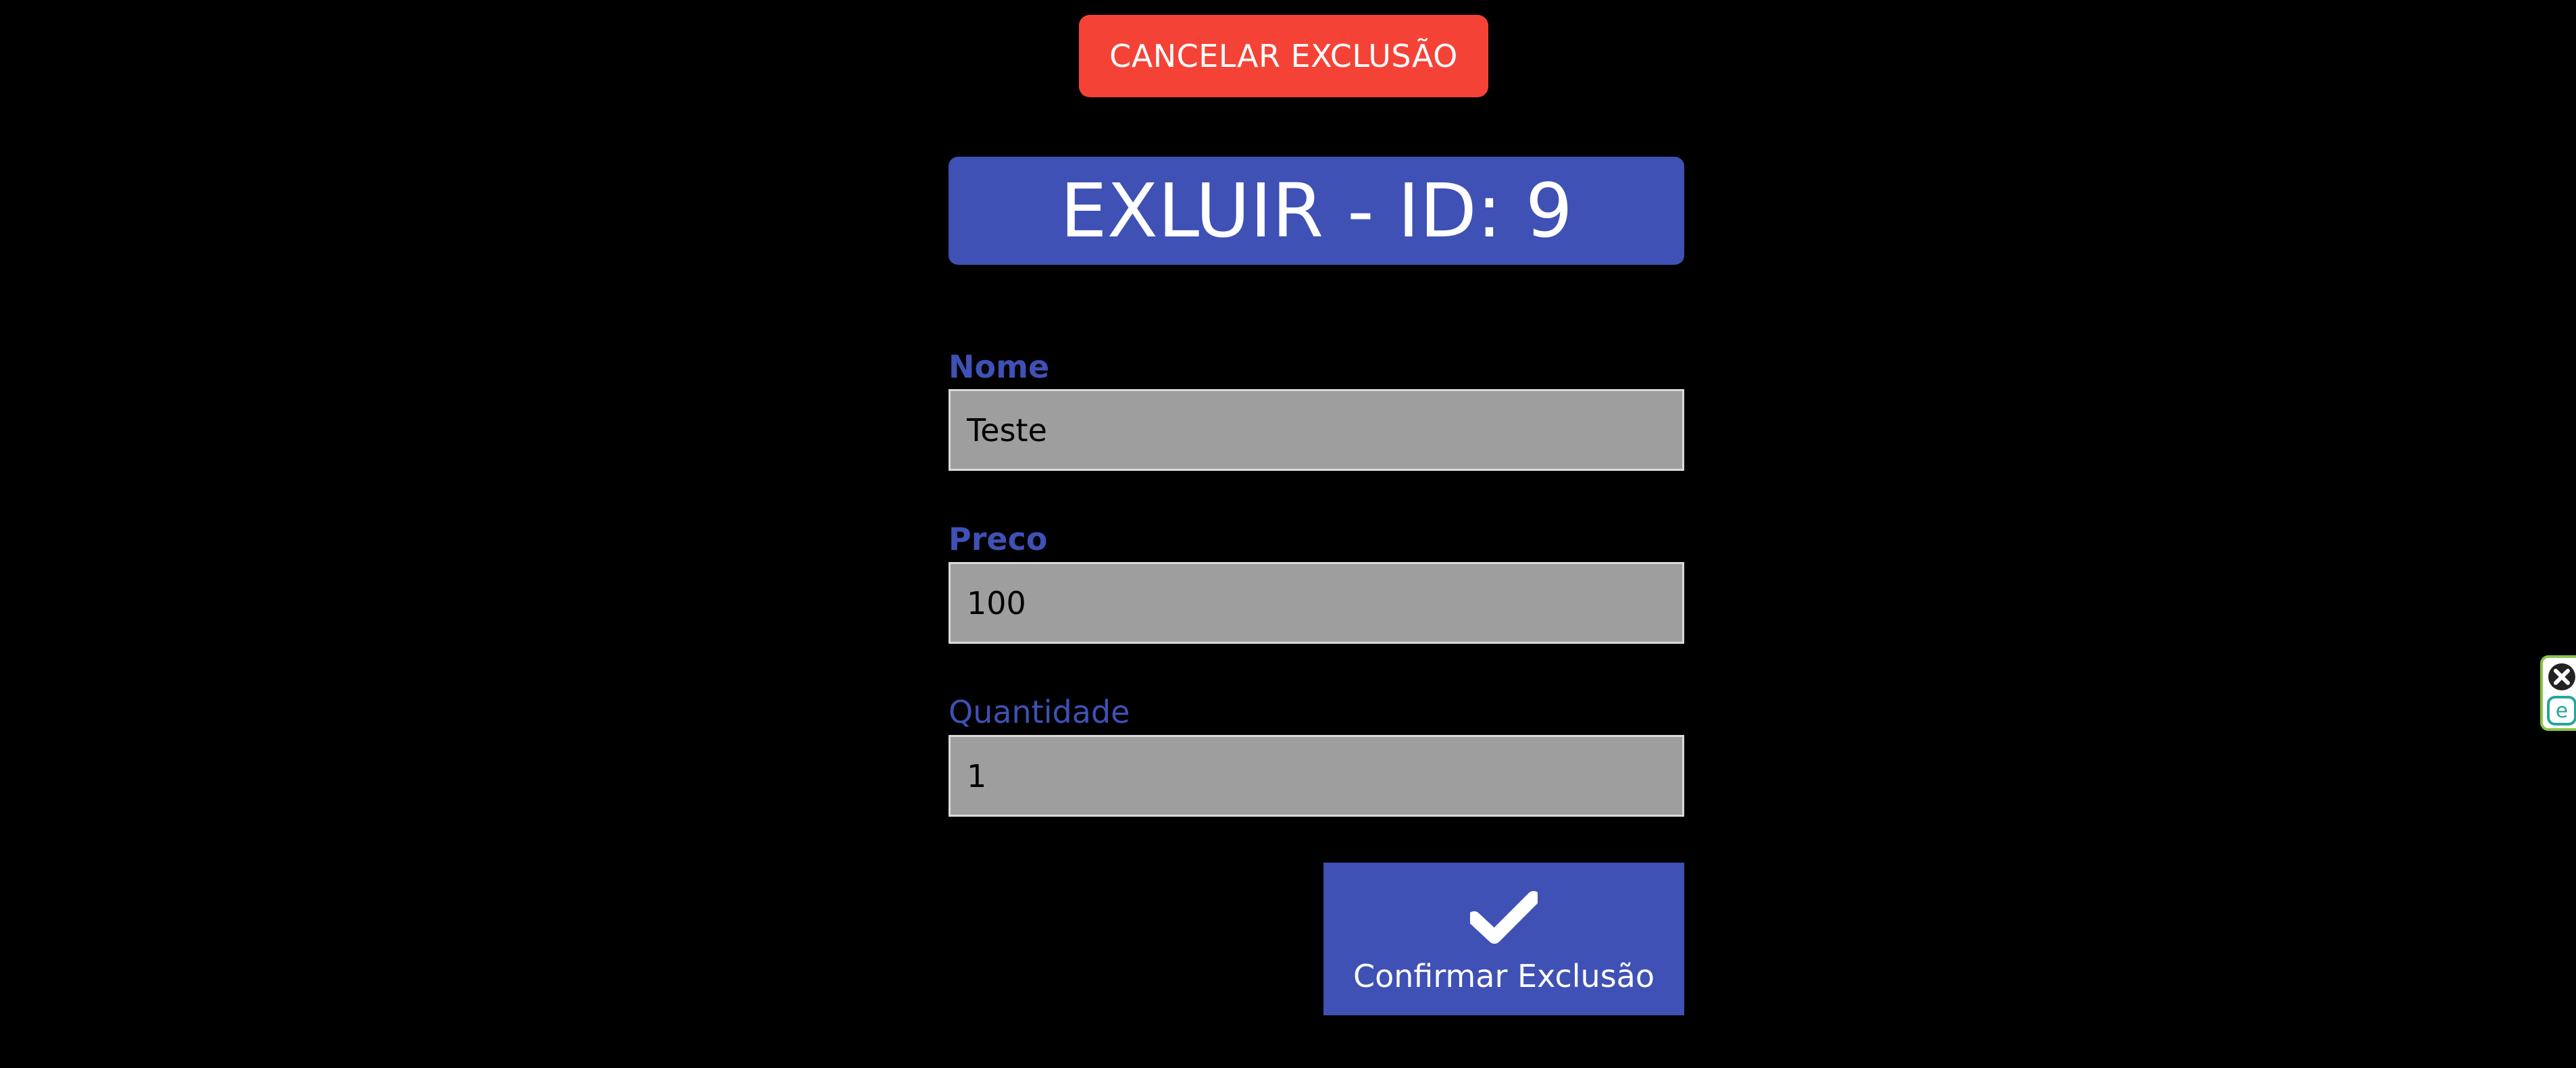 Image resolution: width=2576 pixels, height=1068 pixels. I want to click on cancel-delete-button: CANCELAR EXCLUSÃO, so click(1283, 56).